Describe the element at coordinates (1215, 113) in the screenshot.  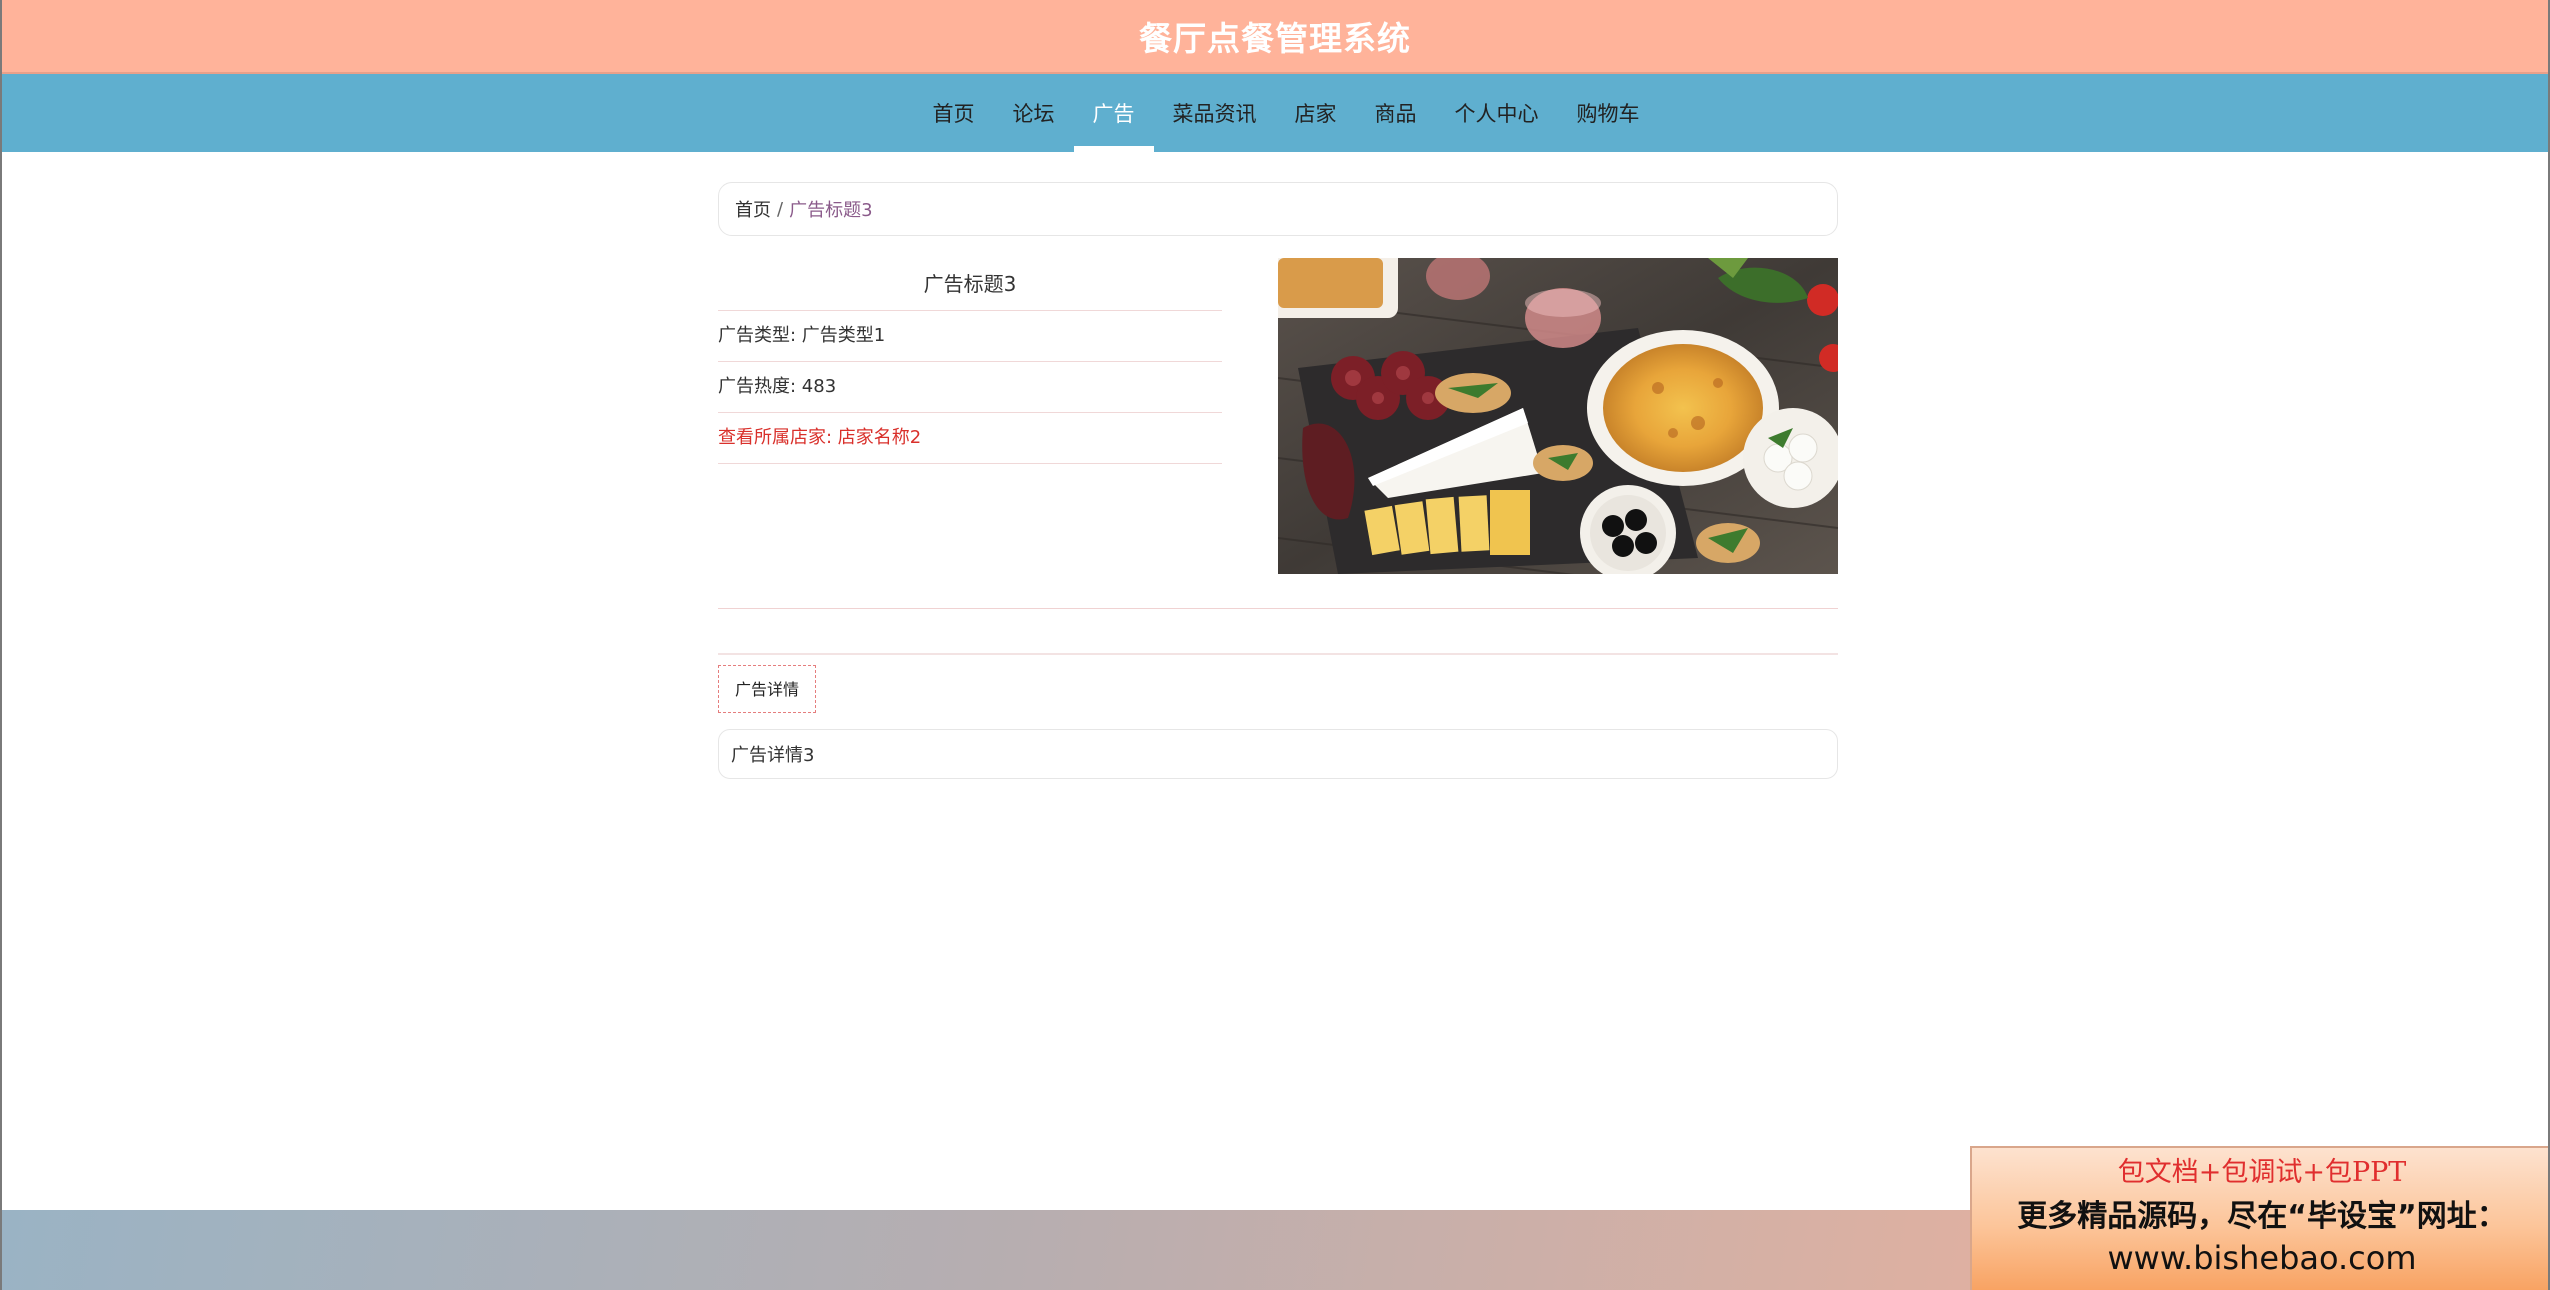
I see `nav-item-dish-news: 菜品资讯` at that location.